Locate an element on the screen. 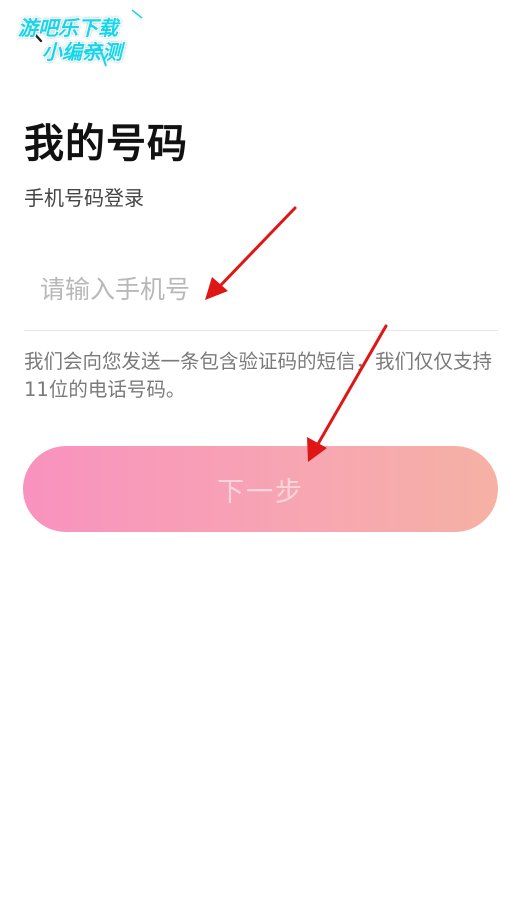 The height and width of the screenshot is (916, 523). page-subtitle: 手机号码登录 is located at coordinates (84, 198).